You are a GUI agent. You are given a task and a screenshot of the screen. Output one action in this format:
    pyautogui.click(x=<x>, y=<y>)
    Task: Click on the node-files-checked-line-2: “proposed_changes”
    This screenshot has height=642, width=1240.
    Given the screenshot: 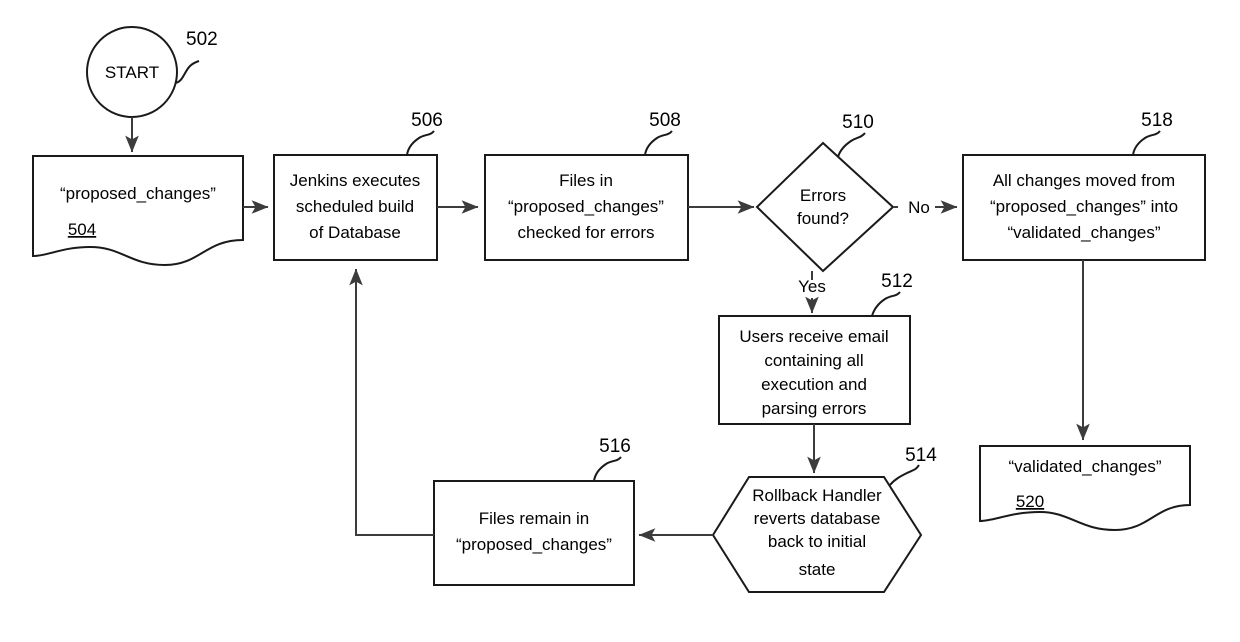 What is the action you would take?
    pyautogui.click(x=586, y=206)
    